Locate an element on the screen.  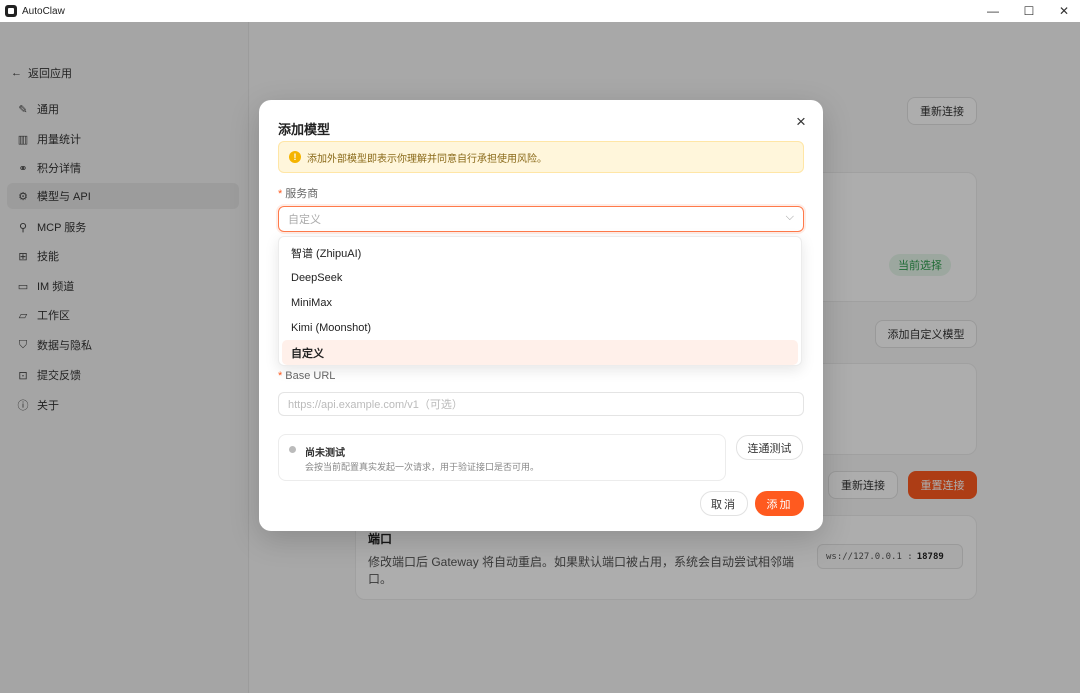
chevron-down-icon: ⌵ is located at coordinates (789, 217).